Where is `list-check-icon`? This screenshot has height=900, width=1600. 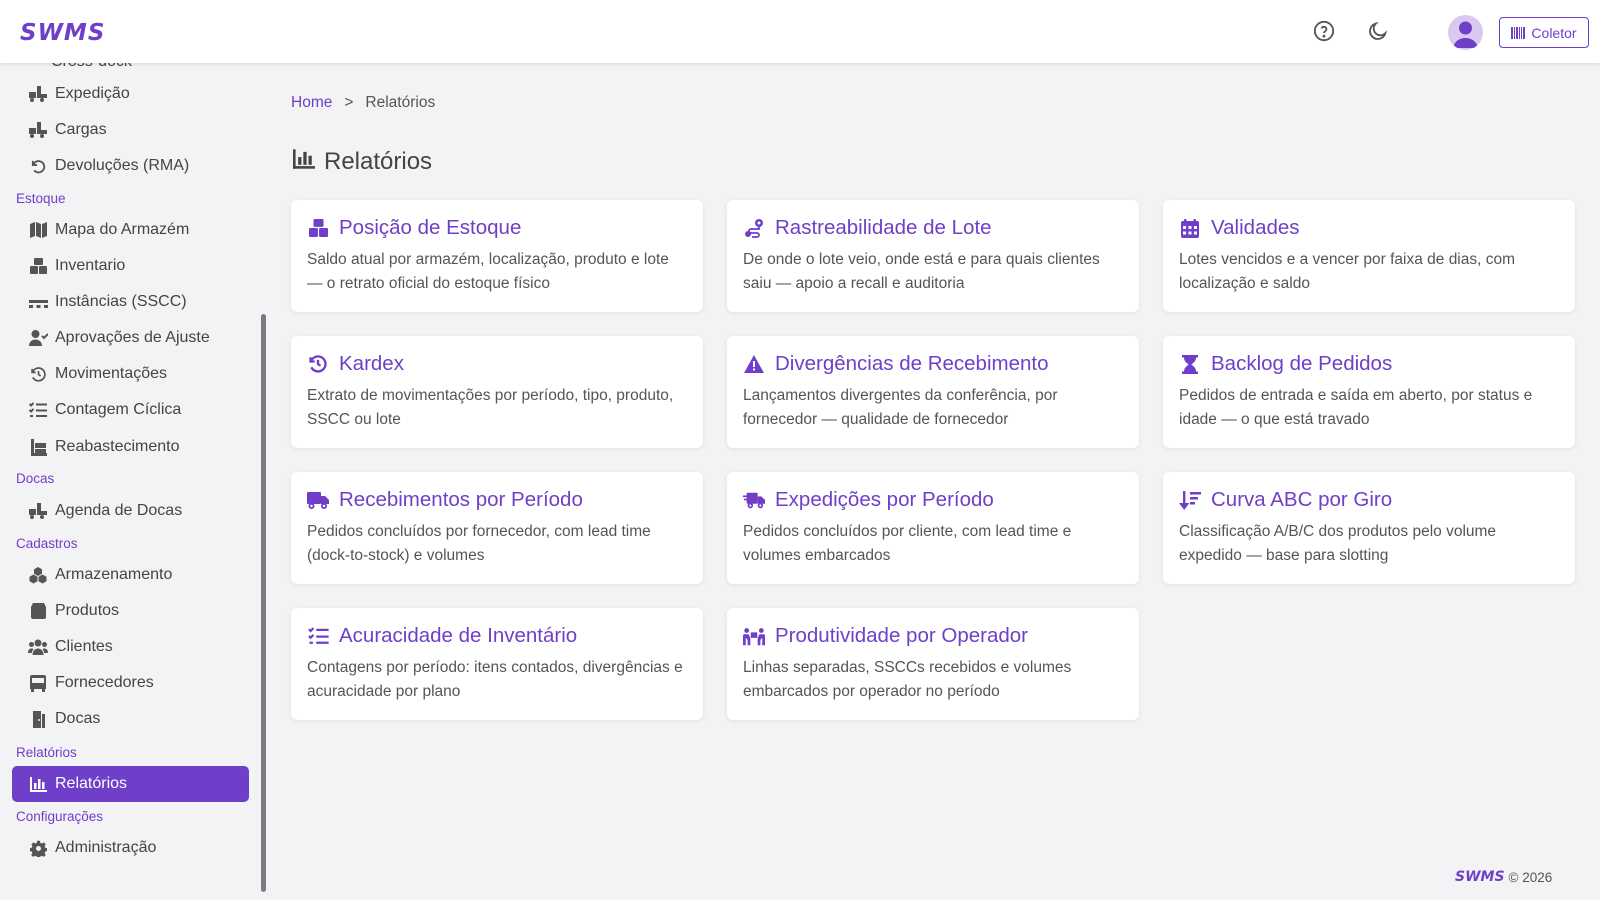
list-check-icon is located at coordinates (38, 410).